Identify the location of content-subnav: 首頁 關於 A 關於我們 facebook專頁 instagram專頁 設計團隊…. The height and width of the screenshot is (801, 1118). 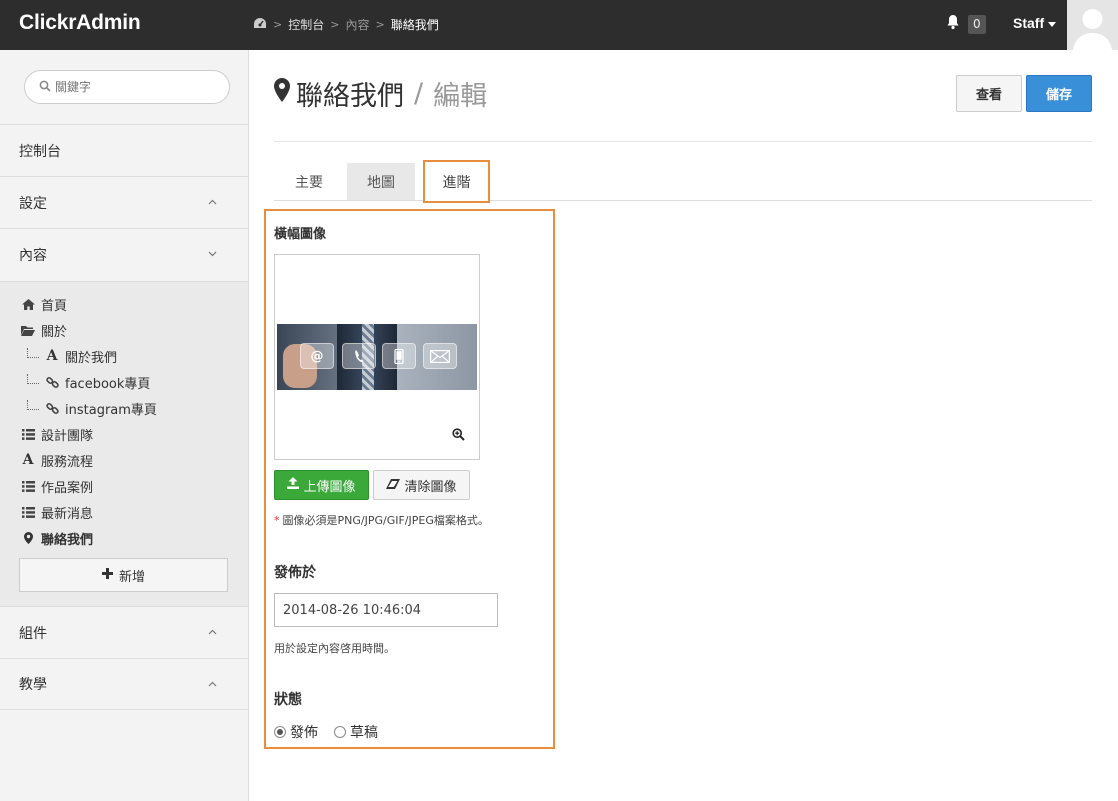
(124, 443).